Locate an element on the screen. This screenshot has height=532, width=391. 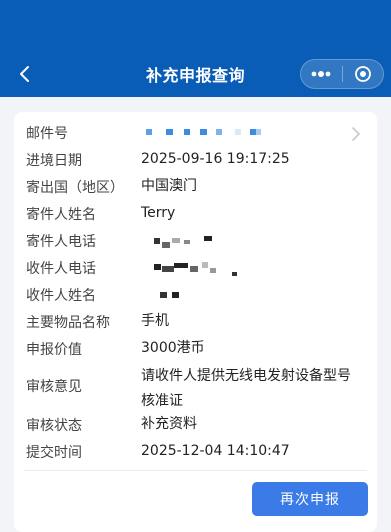
divider is located at coordinates (195, 470).